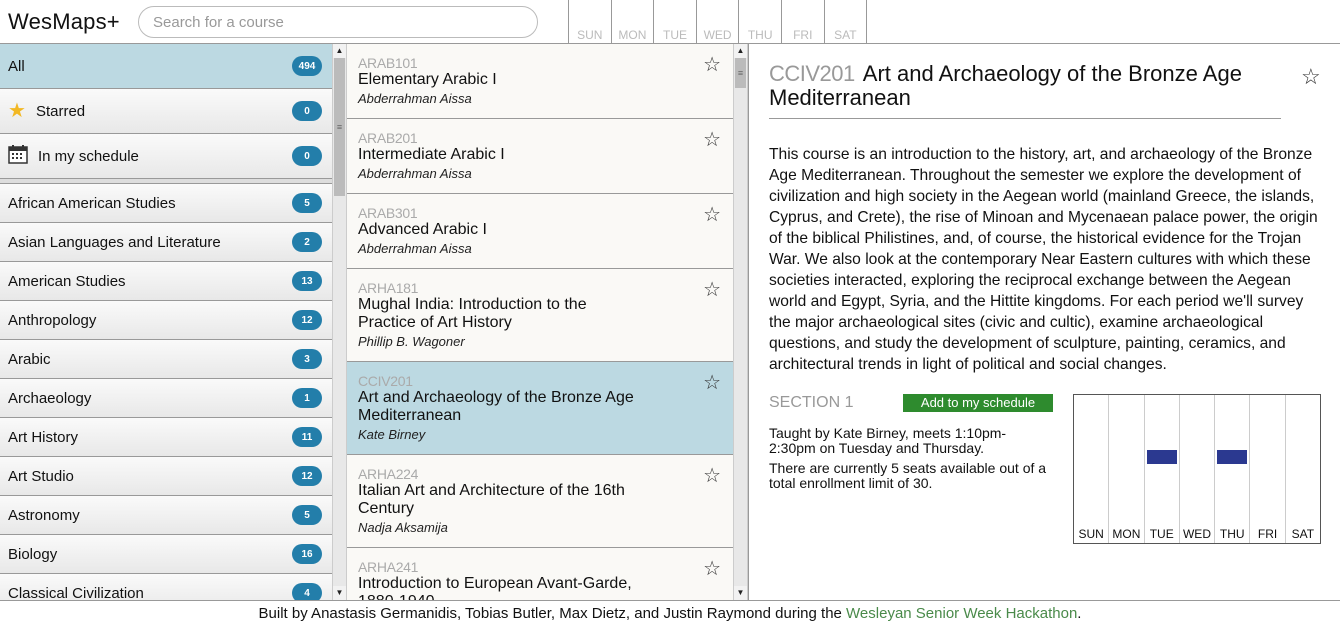 The image size is (1340, 630). Describe the element at coordinates (88, 156) in the screenshot. I see `filter-label: In my schedule` at that location.